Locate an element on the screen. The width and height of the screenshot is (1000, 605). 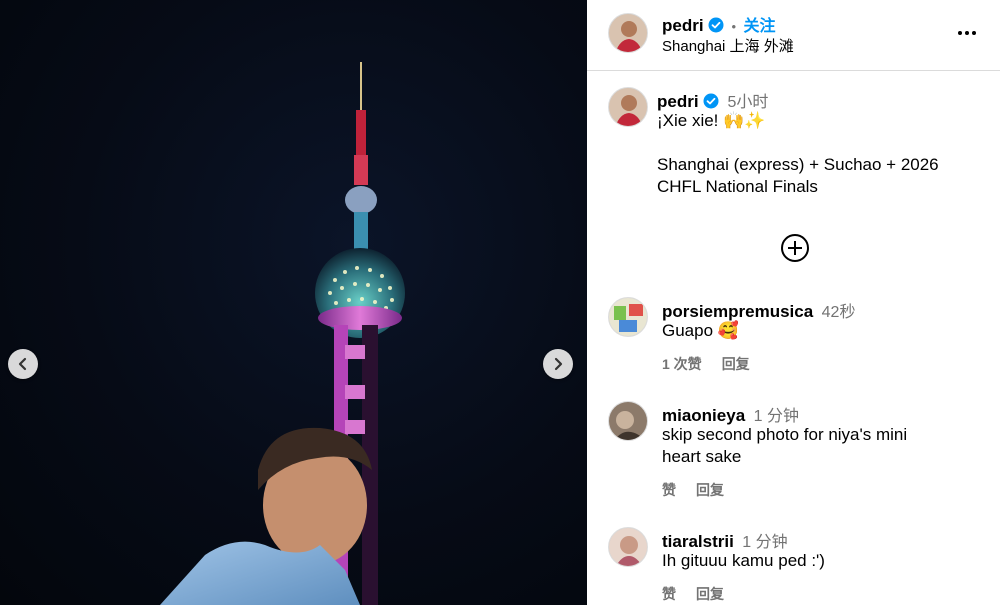
caption-line-3: CHFL National Finals is located at coordinates (737, 186).